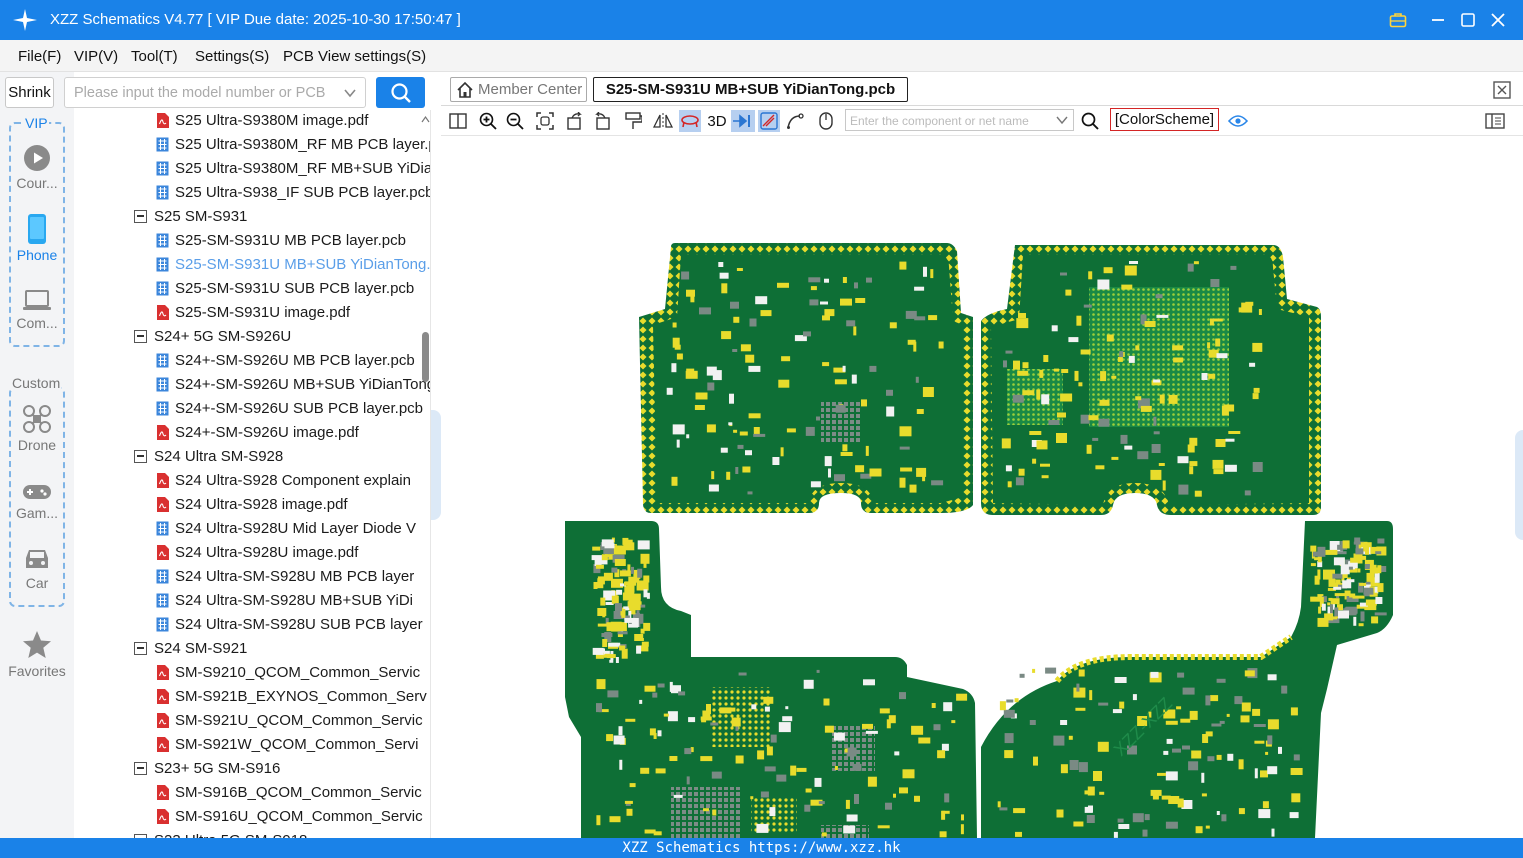  I want to click on maximize-button, so click(1468, 20).